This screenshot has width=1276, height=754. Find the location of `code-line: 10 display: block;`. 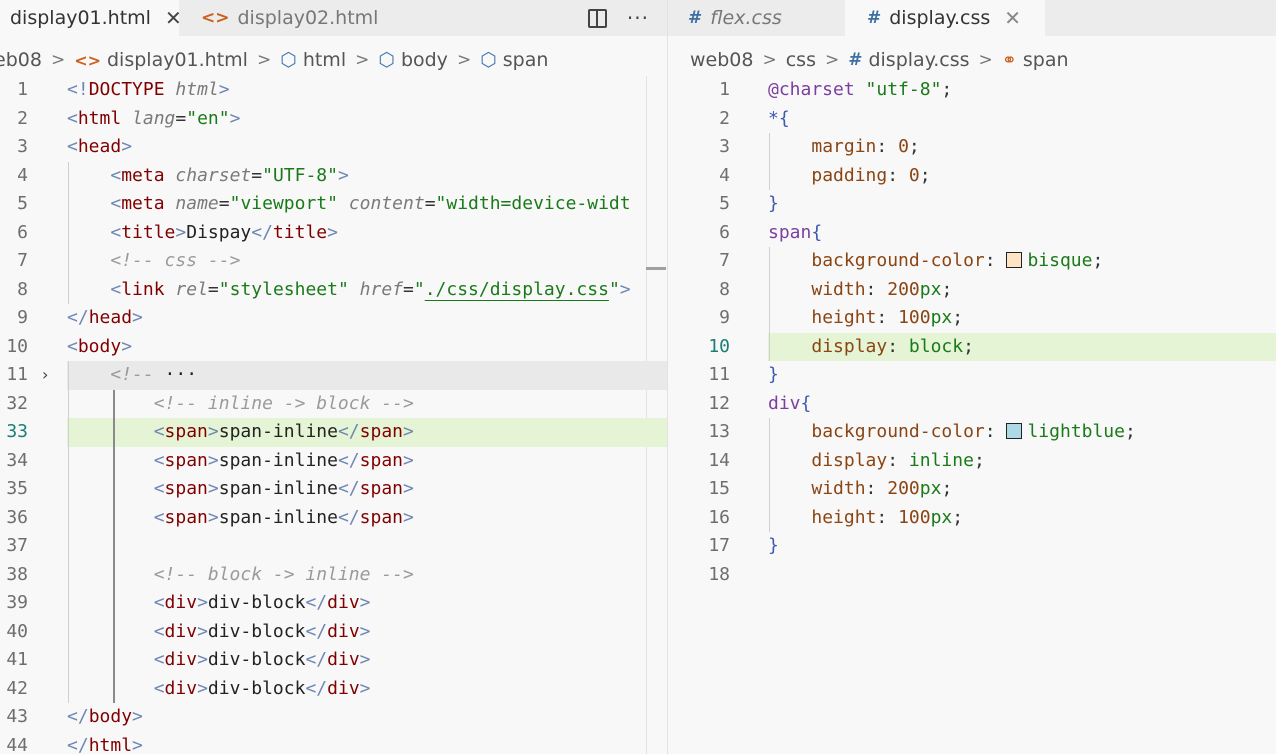

code-line: 10 display: block; is located at coordinates (972, 346).